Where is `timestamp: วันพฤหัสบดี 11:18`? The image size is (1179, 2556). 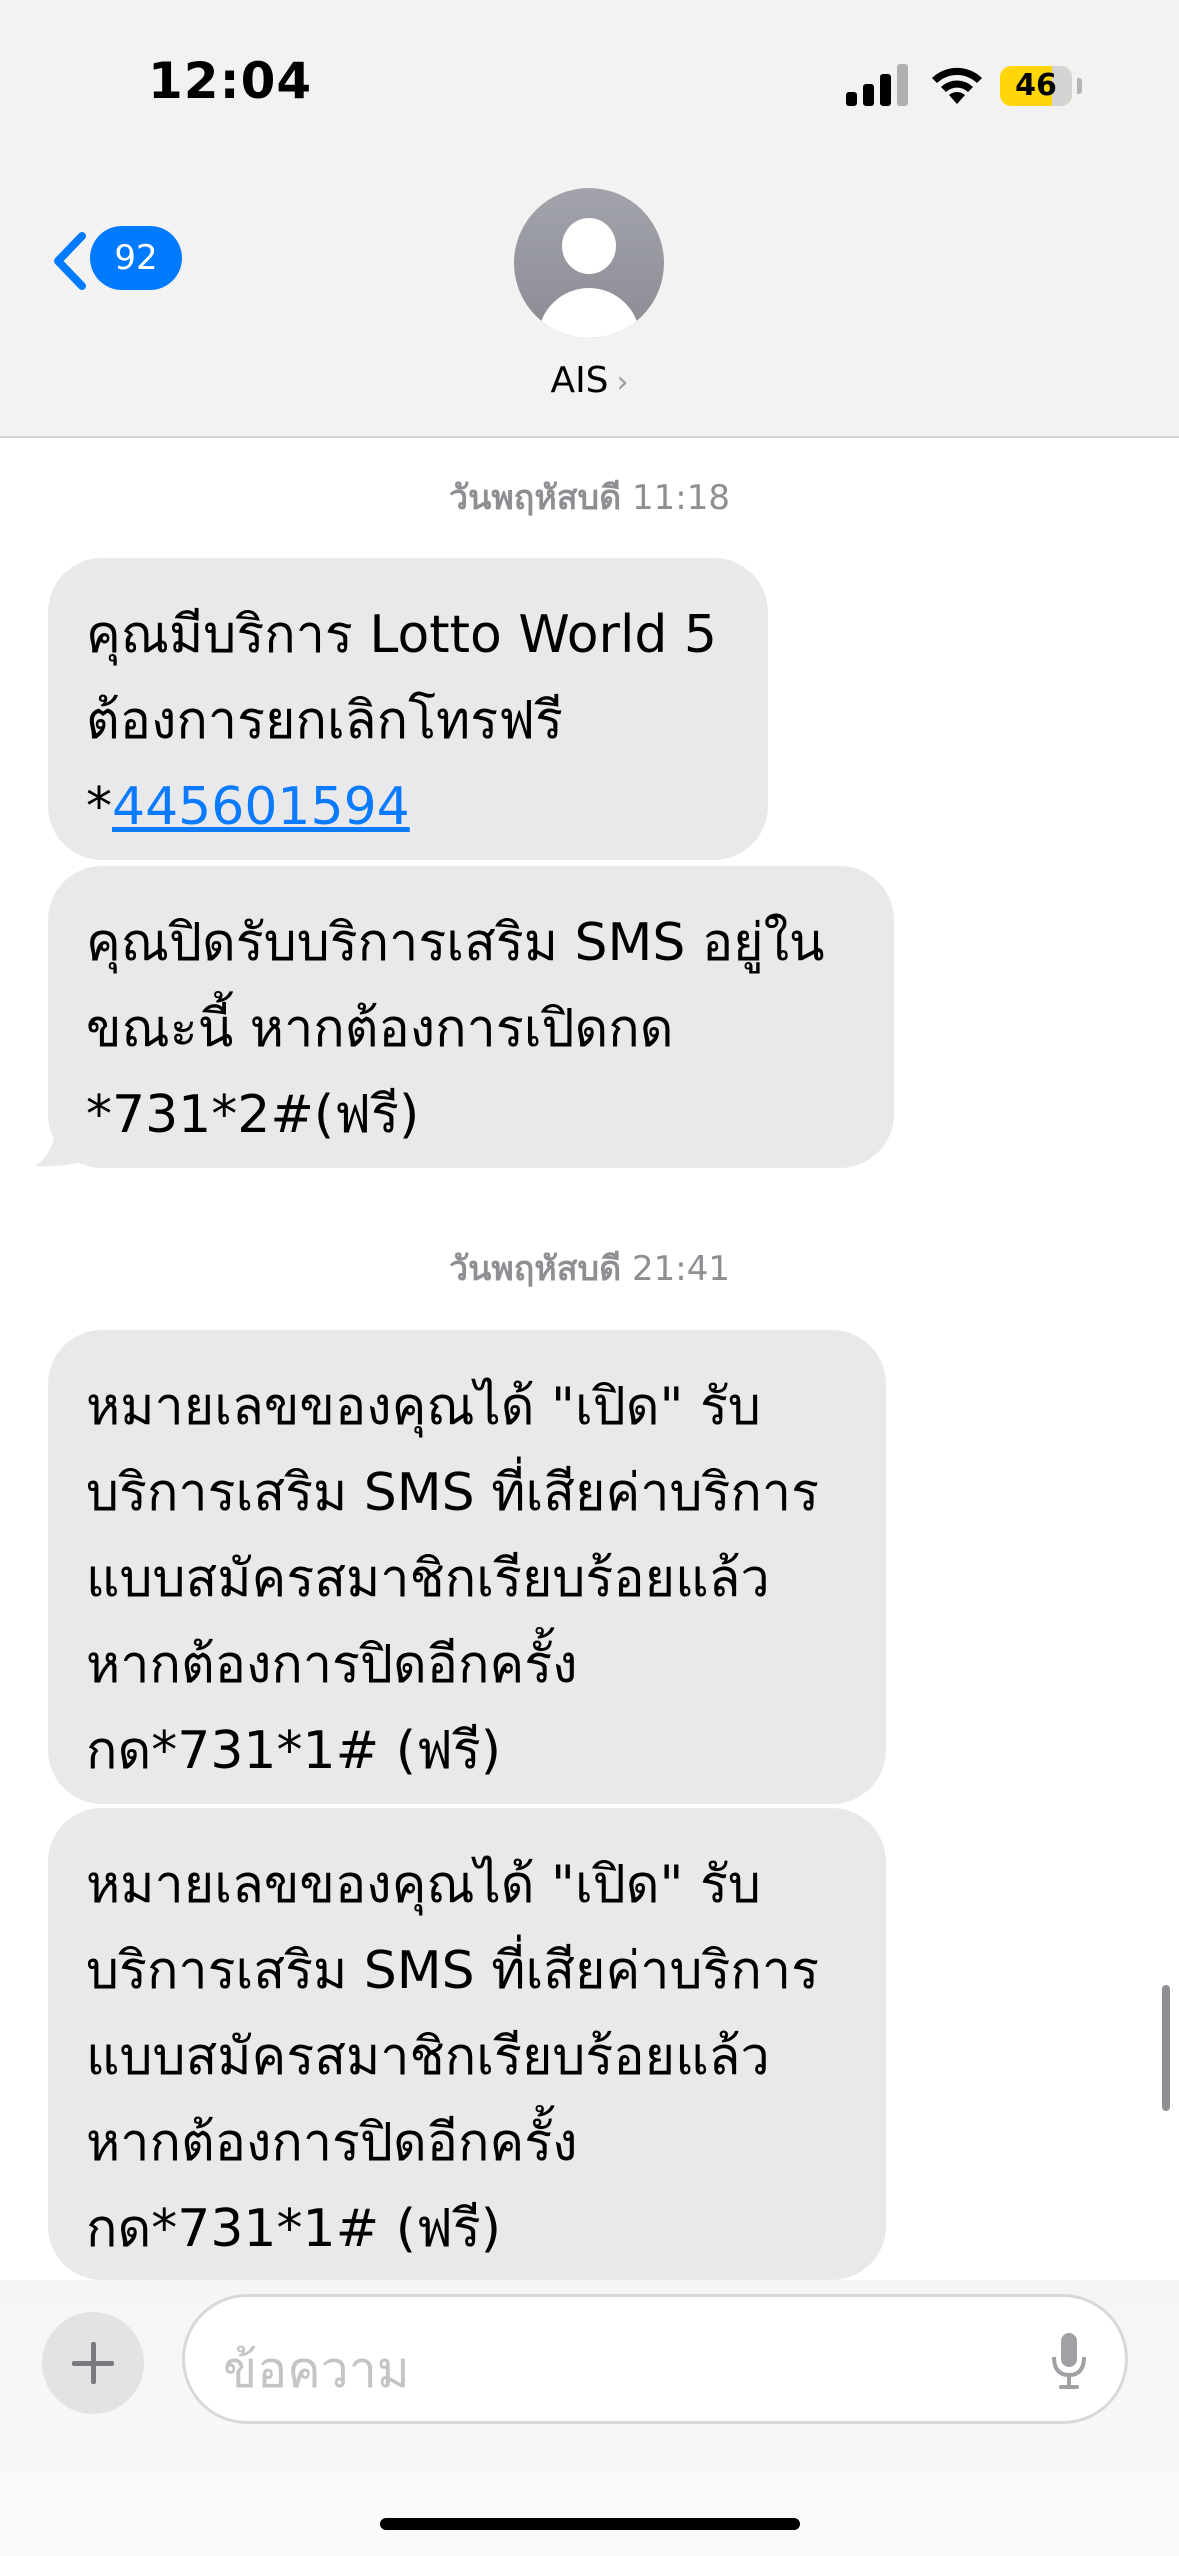
timestamp: วันพฤหัสบดี 11:18 is located at coordinates (589, 497).